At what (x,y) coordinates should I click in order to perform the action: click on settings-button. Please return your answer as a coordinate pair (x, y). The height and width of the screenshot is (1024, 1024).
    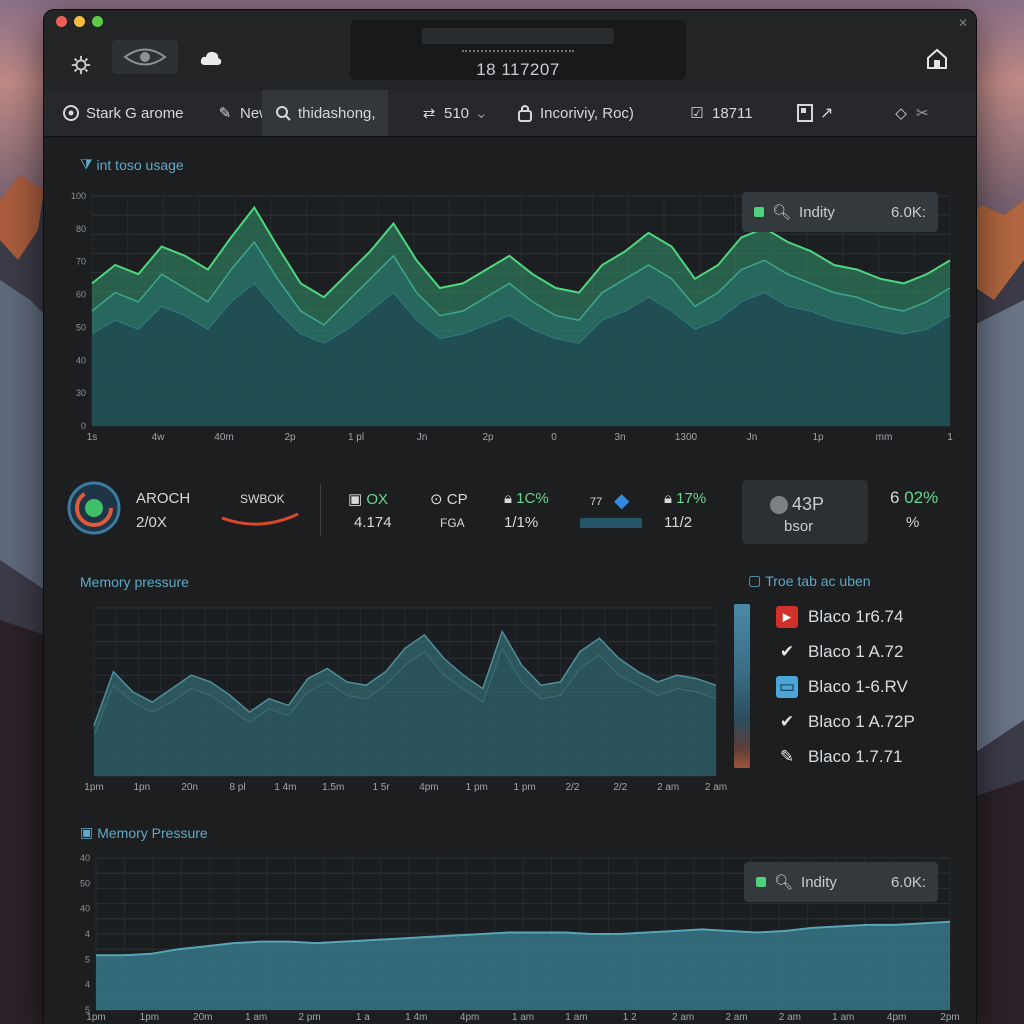
    Looking at the image, I should click on (81, 65).